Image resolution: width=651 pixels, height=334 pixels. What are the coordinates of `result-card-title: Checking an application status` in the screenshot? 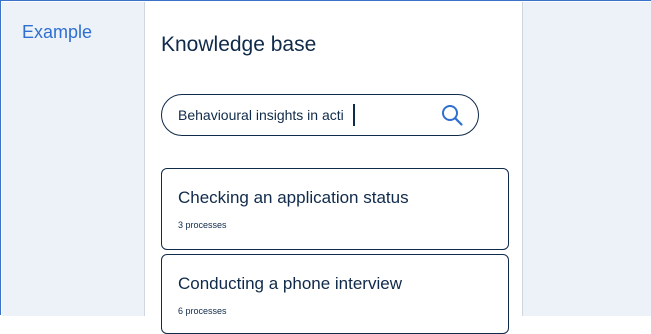 It's located at (293, 197).